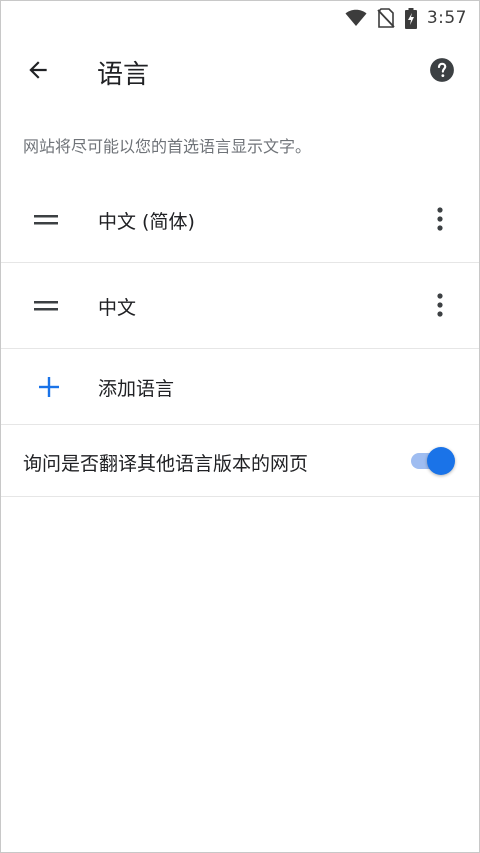 Image resolution: width=480 pixels, height=853 pixels. What do you see at coordinates (240, 387) in the screenshot?
I see `add-language-button: 添加语言` at bounding box center [240, 387].